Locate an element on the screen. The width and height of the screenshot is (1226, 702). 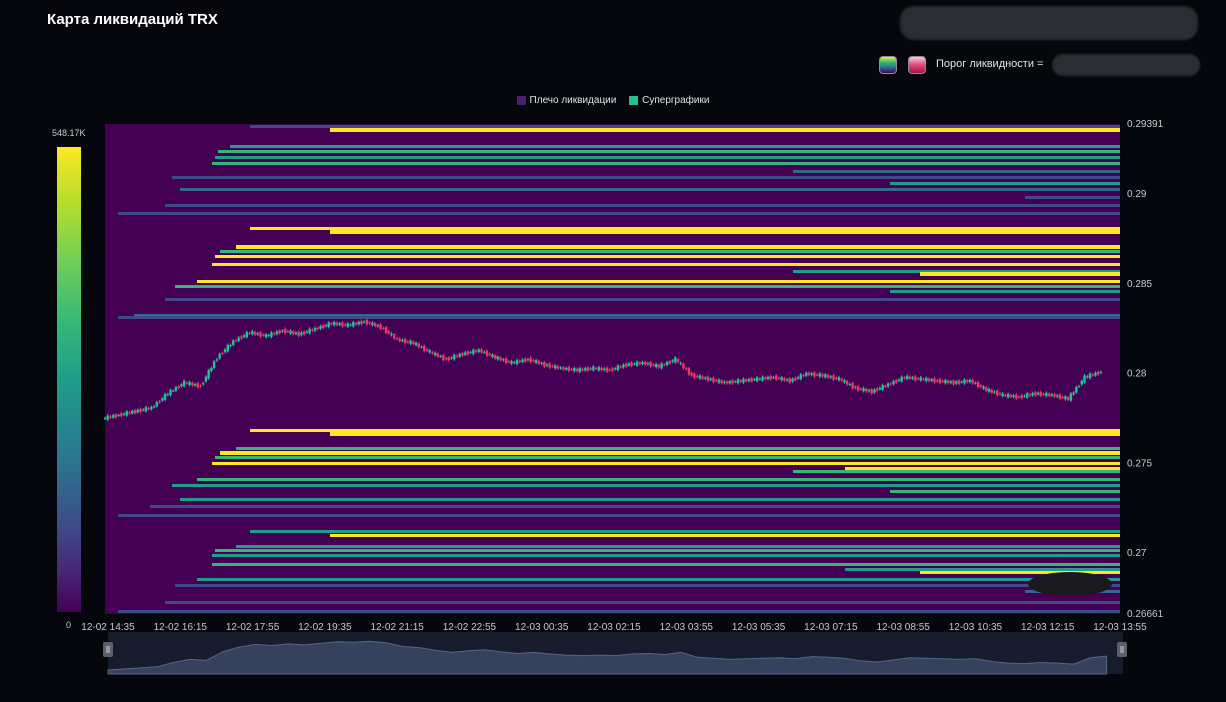
x-tick-label: 12-03 08:55 is located at coordinates (903, 627).